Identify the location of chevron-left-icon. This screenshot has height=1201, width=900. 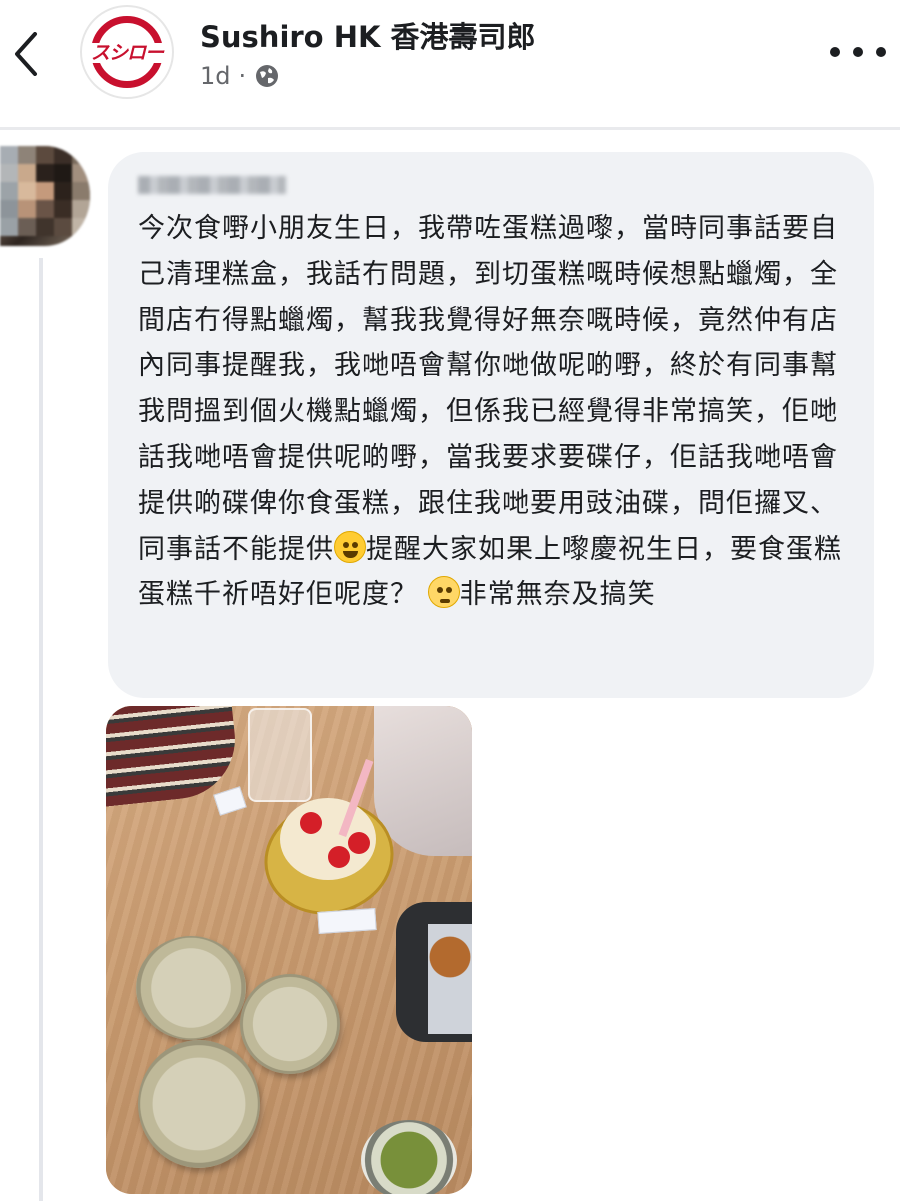
(26, 54).